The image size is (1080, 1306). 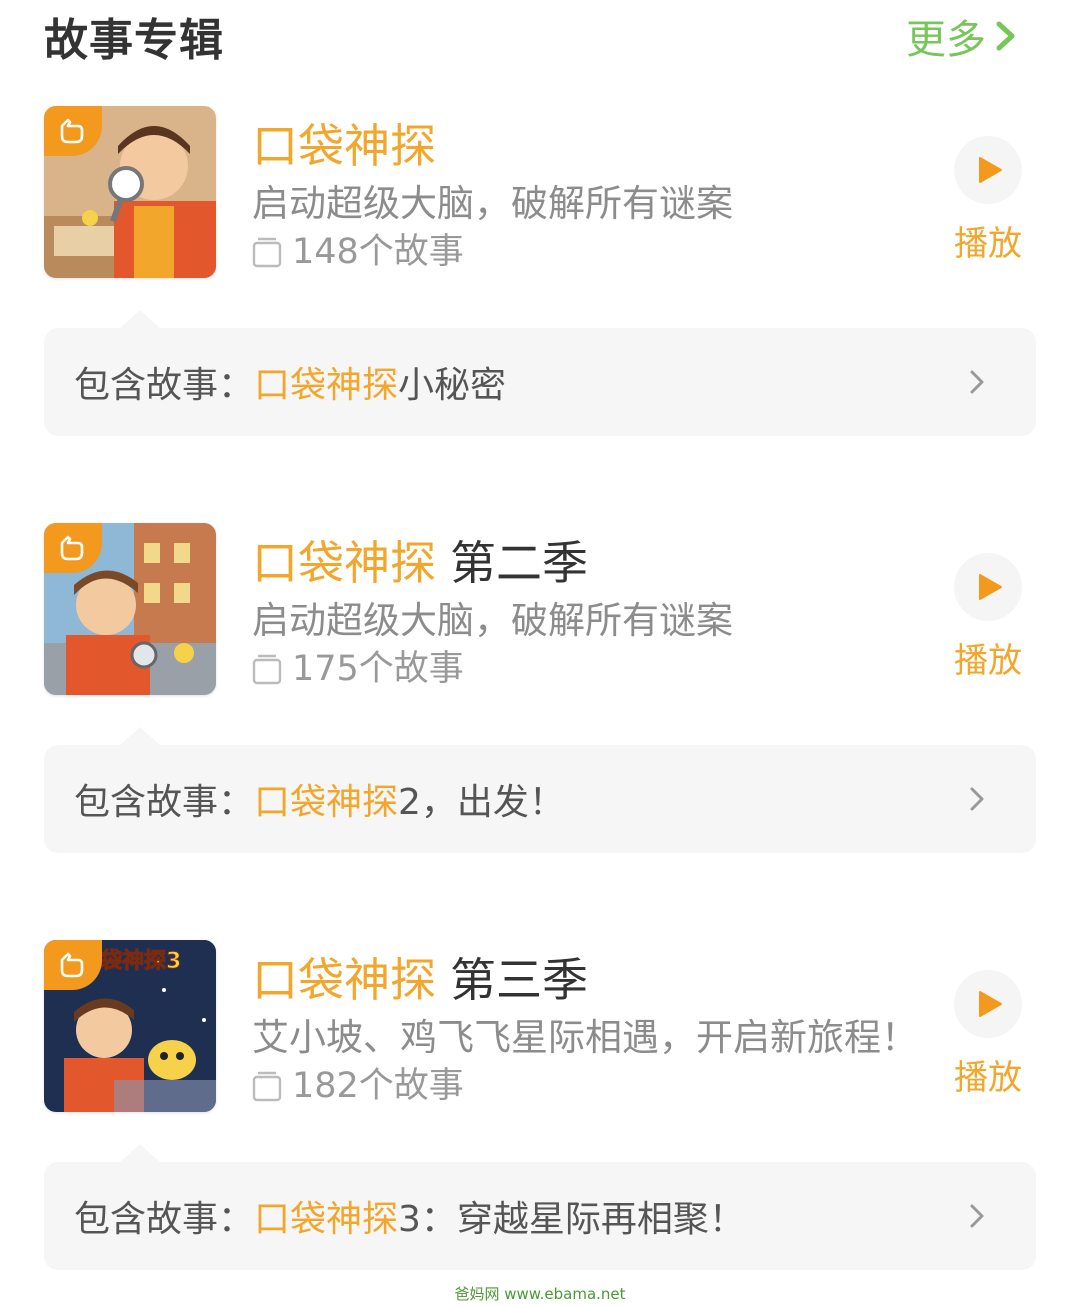 I want to click on contains-stories-bar: 包含故事： 口袋神探 3：穿越星际再相聚！, so click(x=540, y=1207).